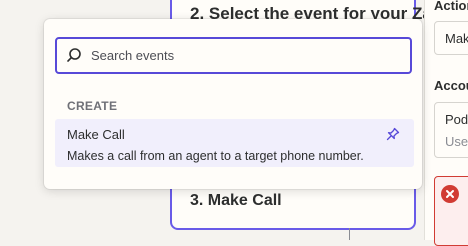 Image resolution: width=468 pixels, height=246 pixels. Describe the element at coordinates (92, 106) in the screenshot. I see `section-header-create: CREATE` at that location.